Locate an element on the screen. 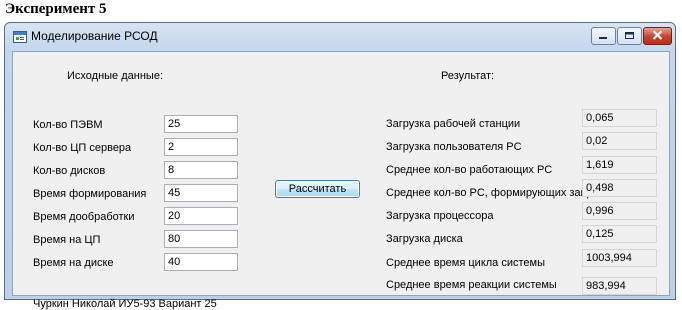  disk-load-value: 0,125 is located at coordinates (619, 234).